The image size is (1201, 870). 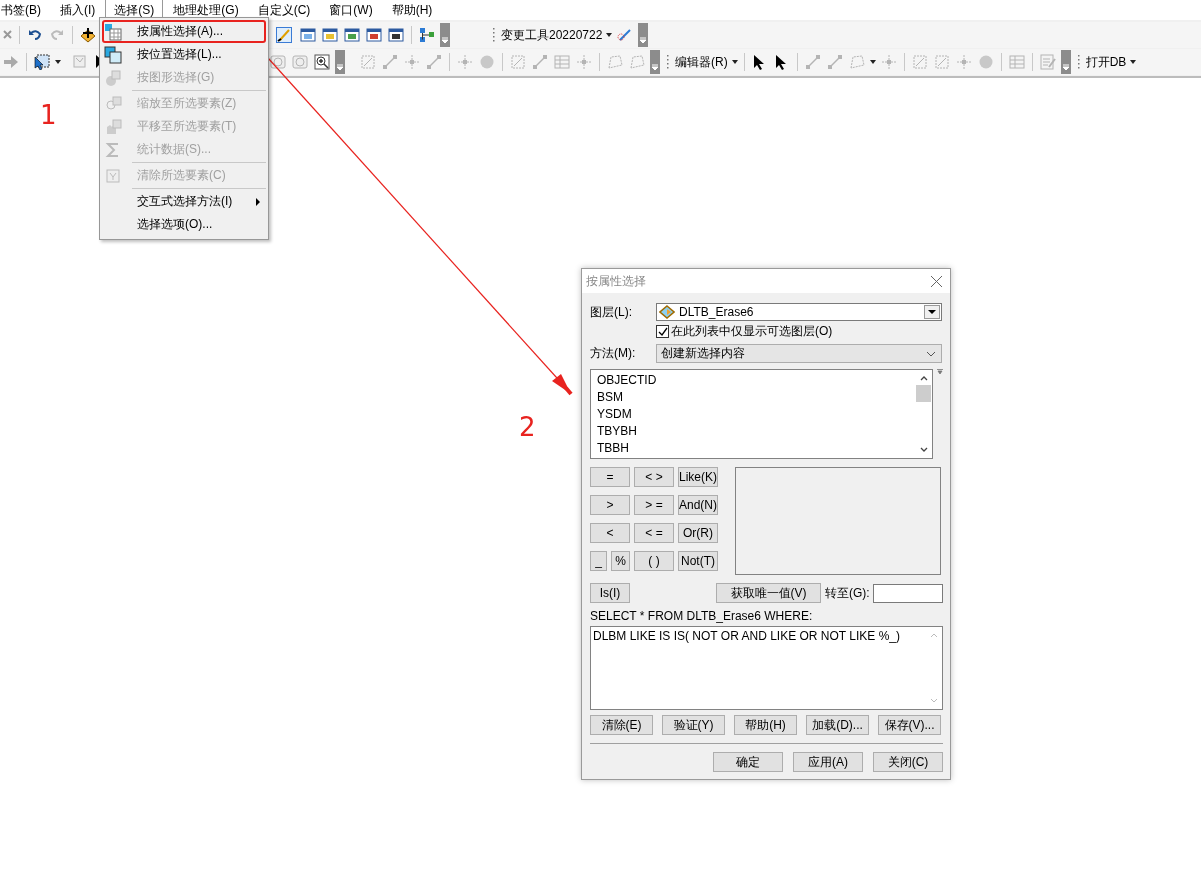 I want to click on database-menu: 打开DB, so click(x=1106, y=62).